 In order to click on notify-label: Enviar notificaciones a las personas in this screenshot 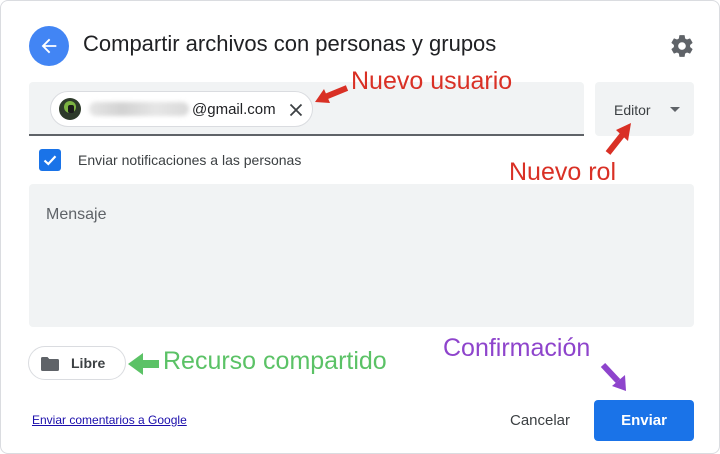, I will do `click(190, 160)`.